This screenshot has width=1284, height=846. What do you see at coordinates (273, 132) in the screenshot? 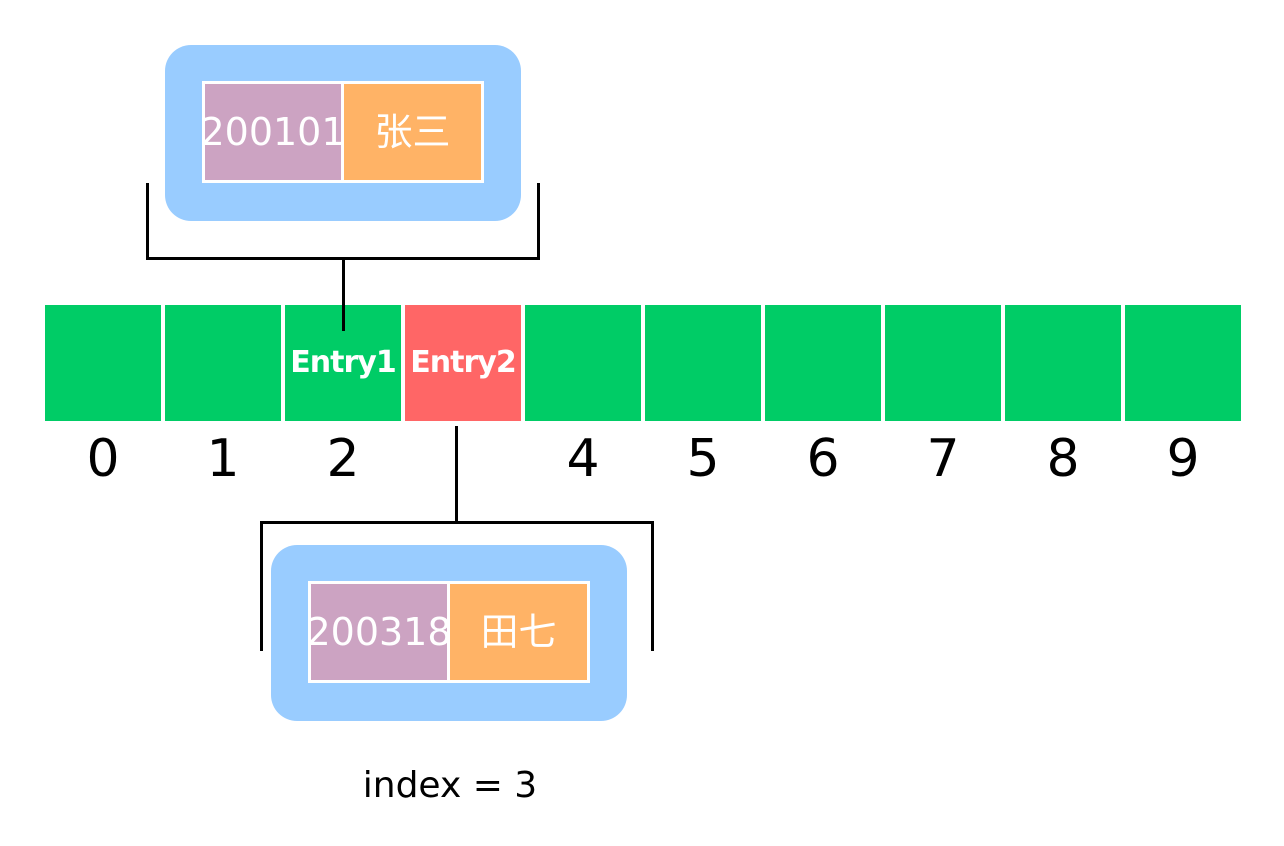
I see `entry1-key: 200101` at bounding box center [273, 132].